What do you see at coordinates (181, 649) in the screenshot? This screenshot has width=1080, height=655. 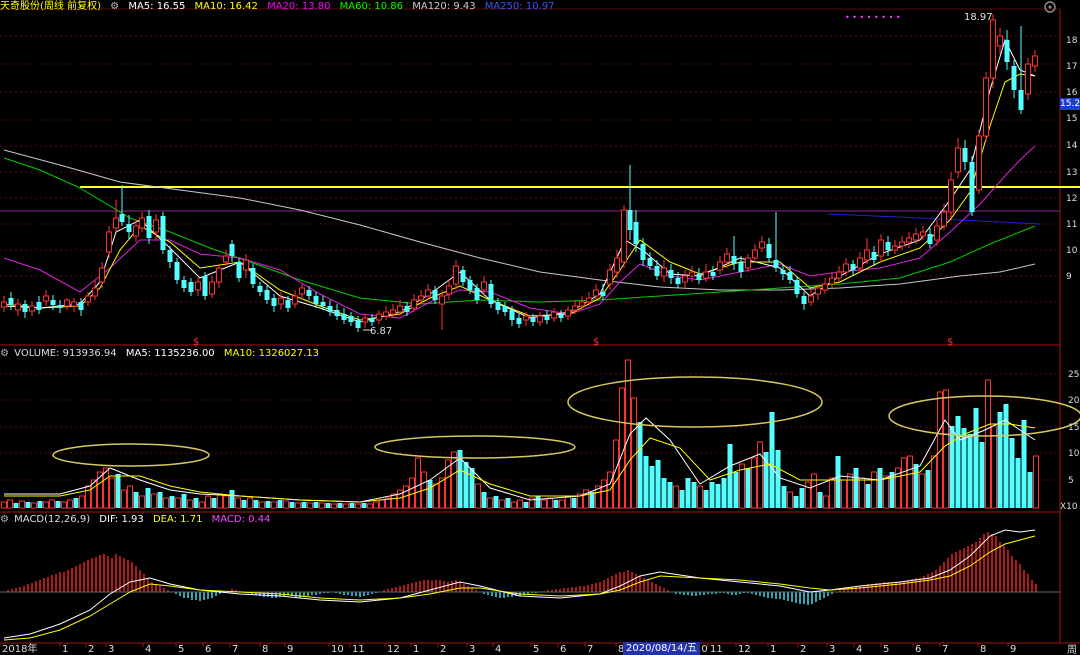 I see `time-tick-label: 5` at bounding box center [181, 649].